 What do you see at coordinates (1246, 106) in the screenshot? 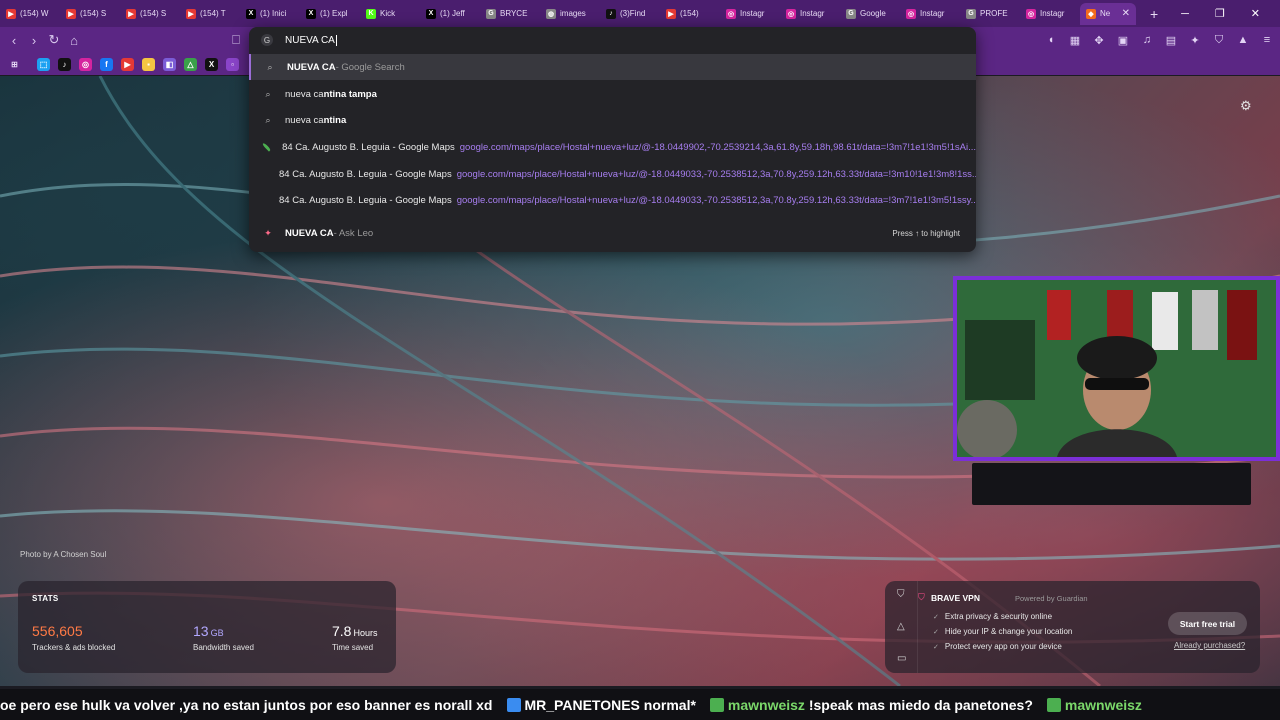
I see `customize-gear-icon: ⚙` at bounding box center [1246, 106].